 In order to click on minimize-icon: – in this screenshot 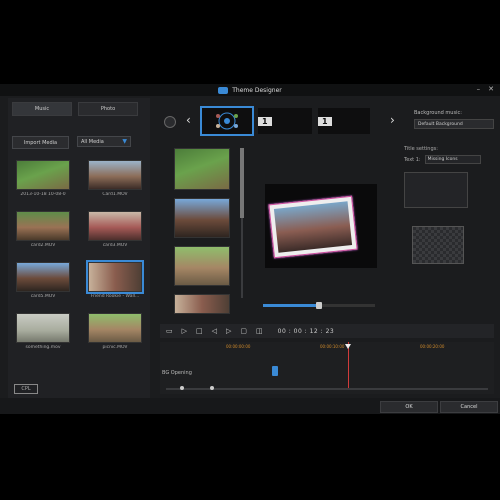, I will do `click(479, 89)`.